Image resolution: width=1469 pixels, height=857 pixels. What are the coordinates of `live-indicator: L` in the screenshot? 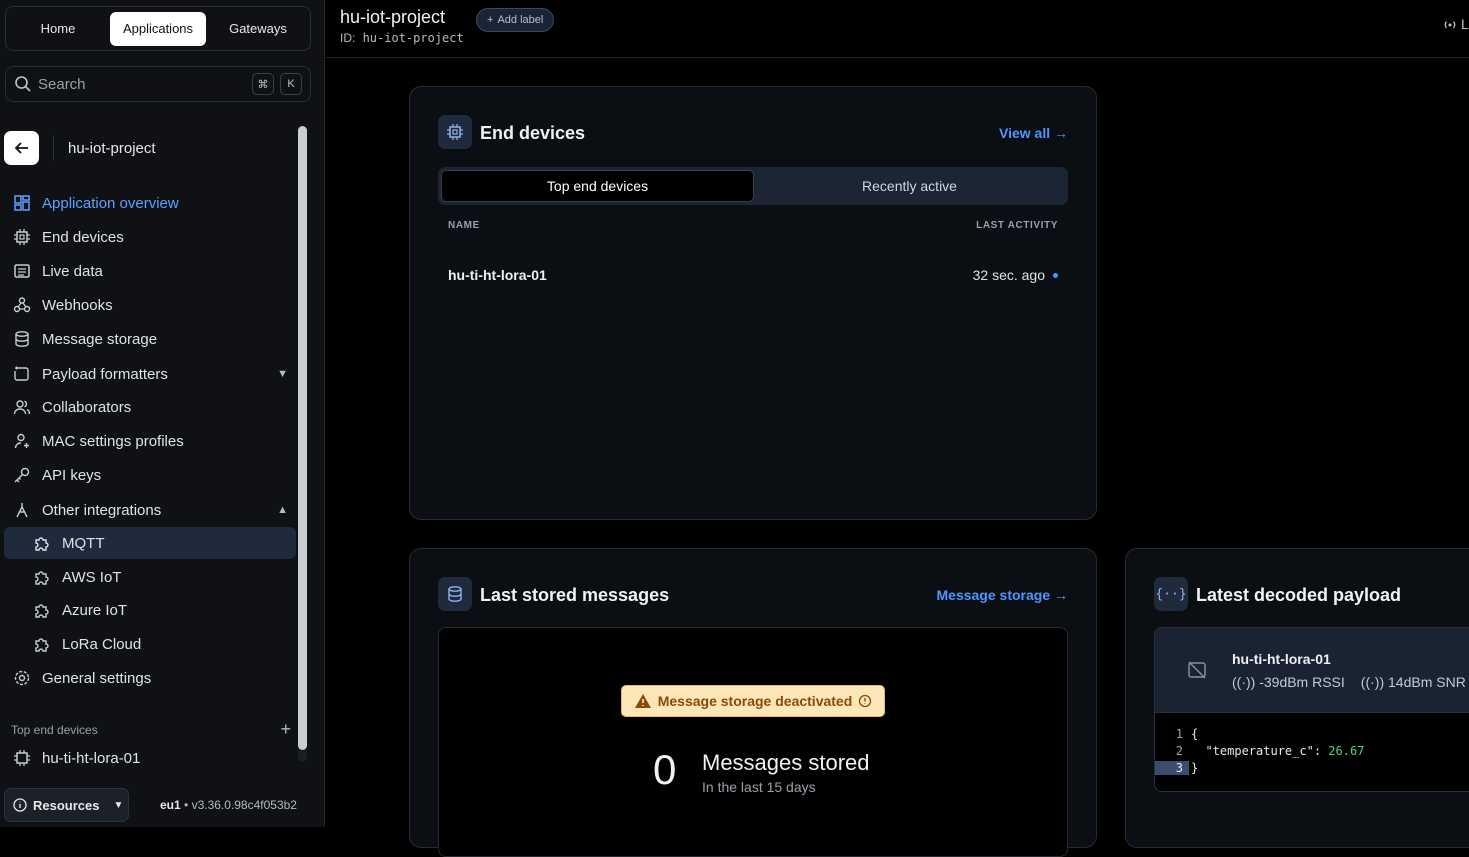 It's located at (1456, 24).